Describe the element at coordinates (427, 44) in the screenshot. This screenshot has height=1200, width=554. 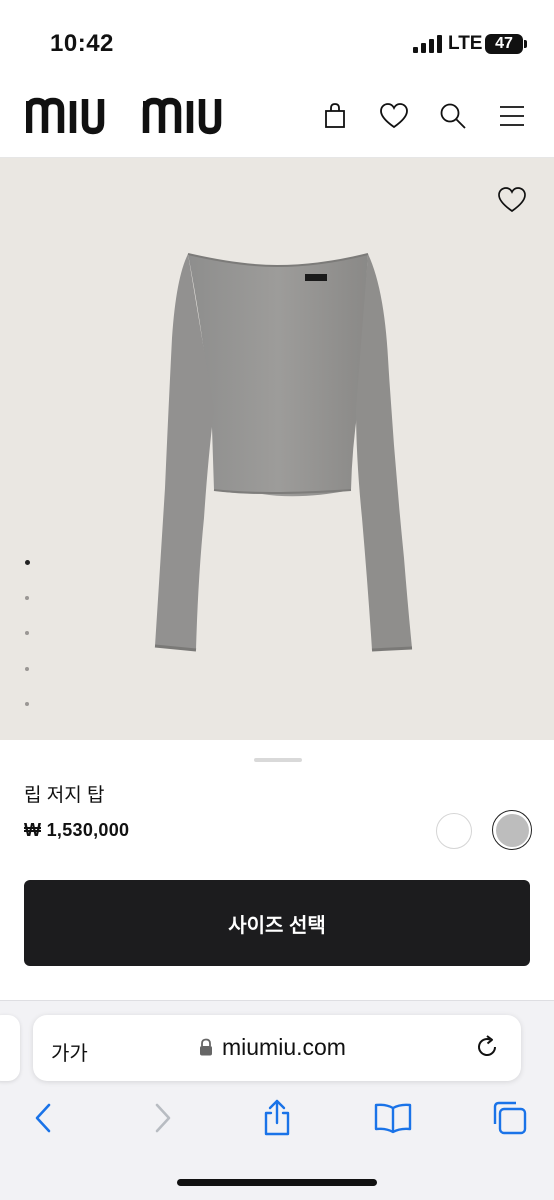
I see `signal-icon` at that location.